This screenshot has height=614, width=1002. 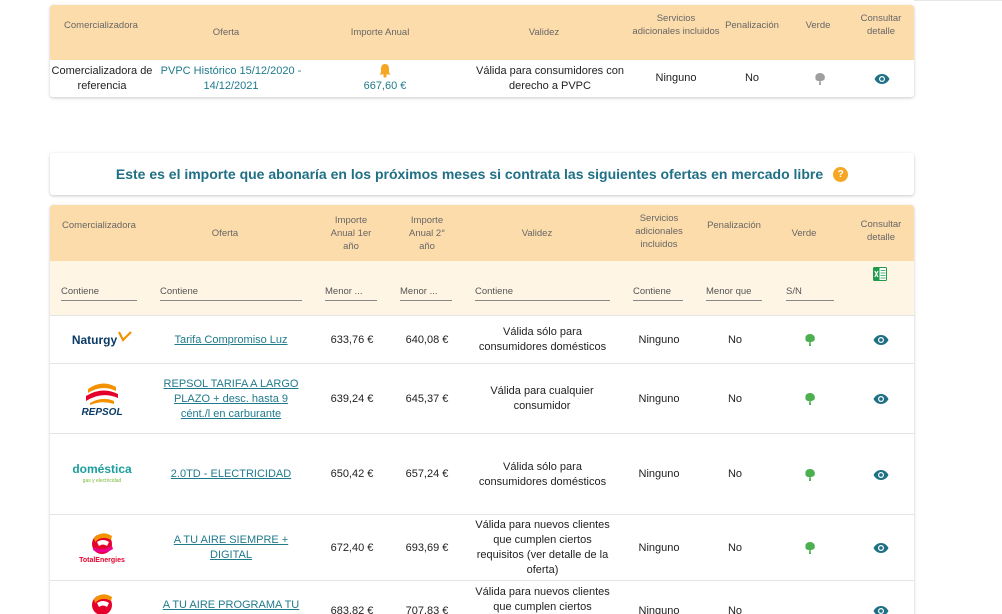 What do you see at coordinates (880, 276) in the screenshot?
I see `excel-export-icon` at bounding box center [880, 276].